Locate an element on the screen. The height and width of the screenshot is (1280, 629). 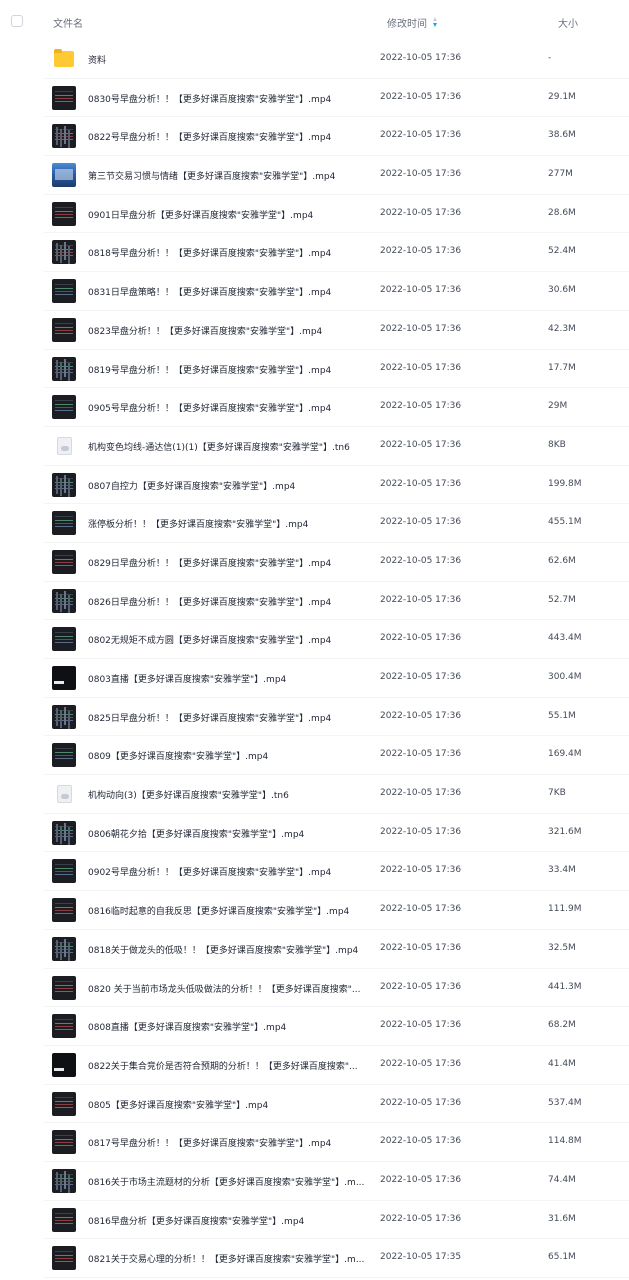
file-name: 0826日早盘分析！！【更多好课百度搜索"安雅学堂"】.mp4 is located at coordinates (233, 601).